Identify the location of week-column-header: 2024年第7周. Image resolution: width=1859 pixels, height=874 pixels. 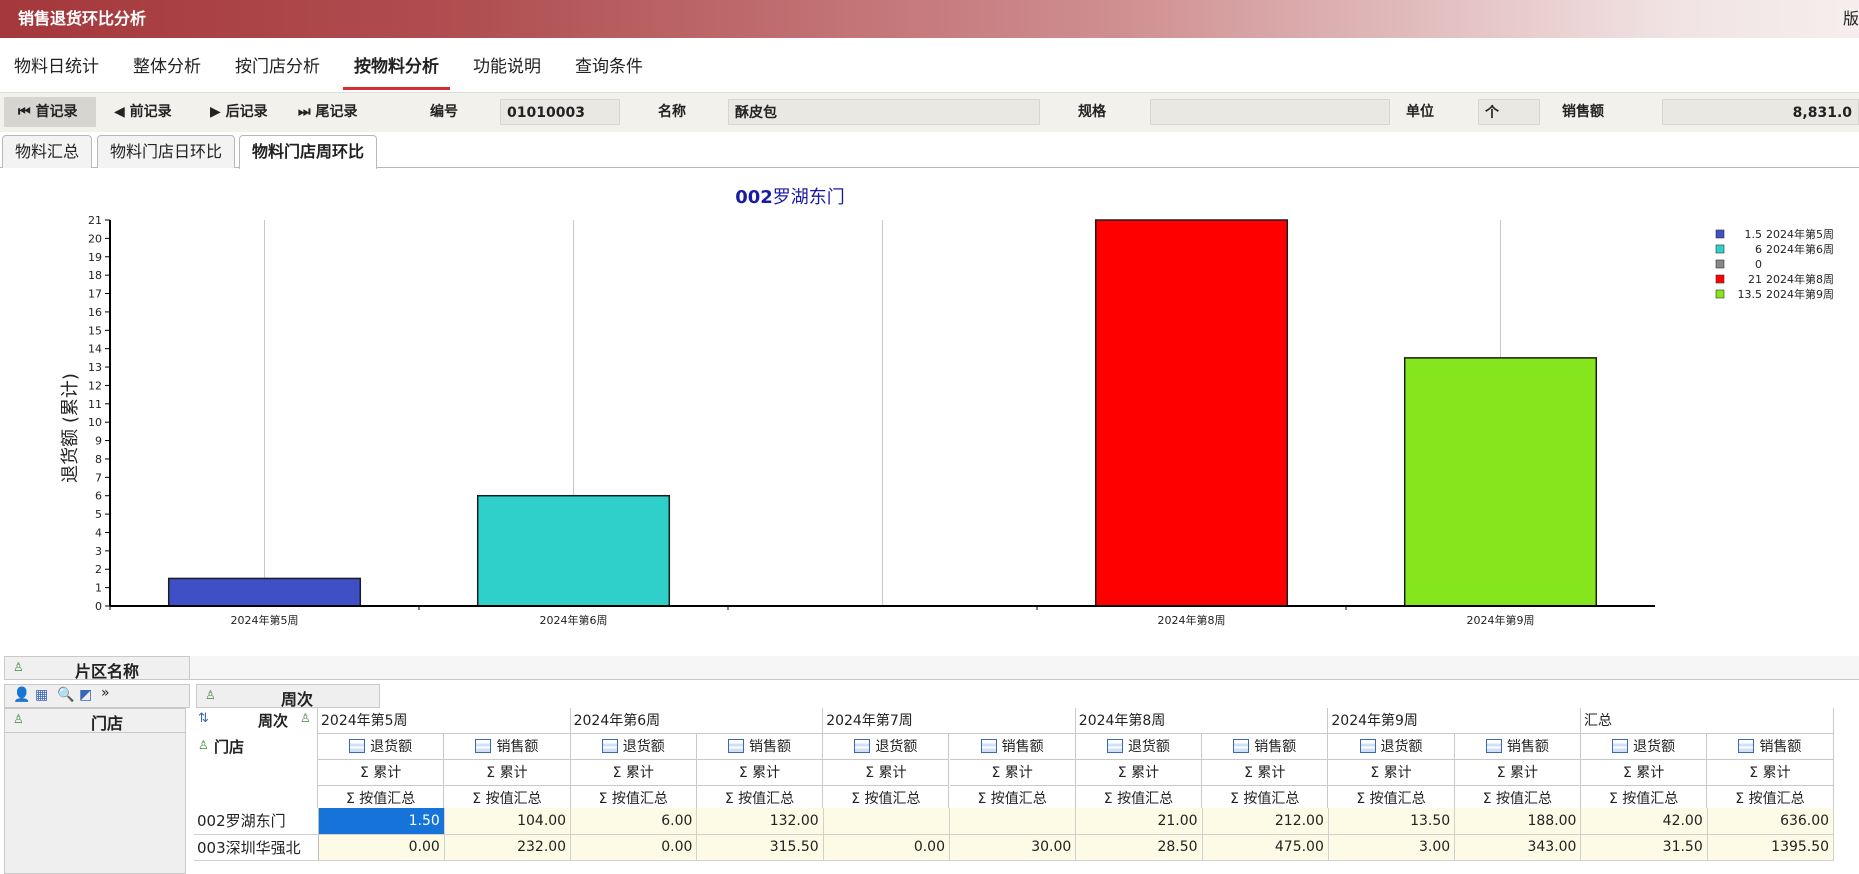
(949, 721).